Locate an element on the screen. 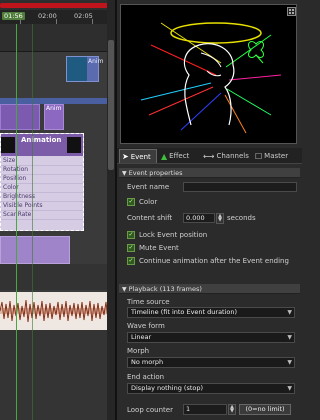 The image size is (320, 420). continue-animation-checkbox: ✓ is located at coordinates (131, 261).